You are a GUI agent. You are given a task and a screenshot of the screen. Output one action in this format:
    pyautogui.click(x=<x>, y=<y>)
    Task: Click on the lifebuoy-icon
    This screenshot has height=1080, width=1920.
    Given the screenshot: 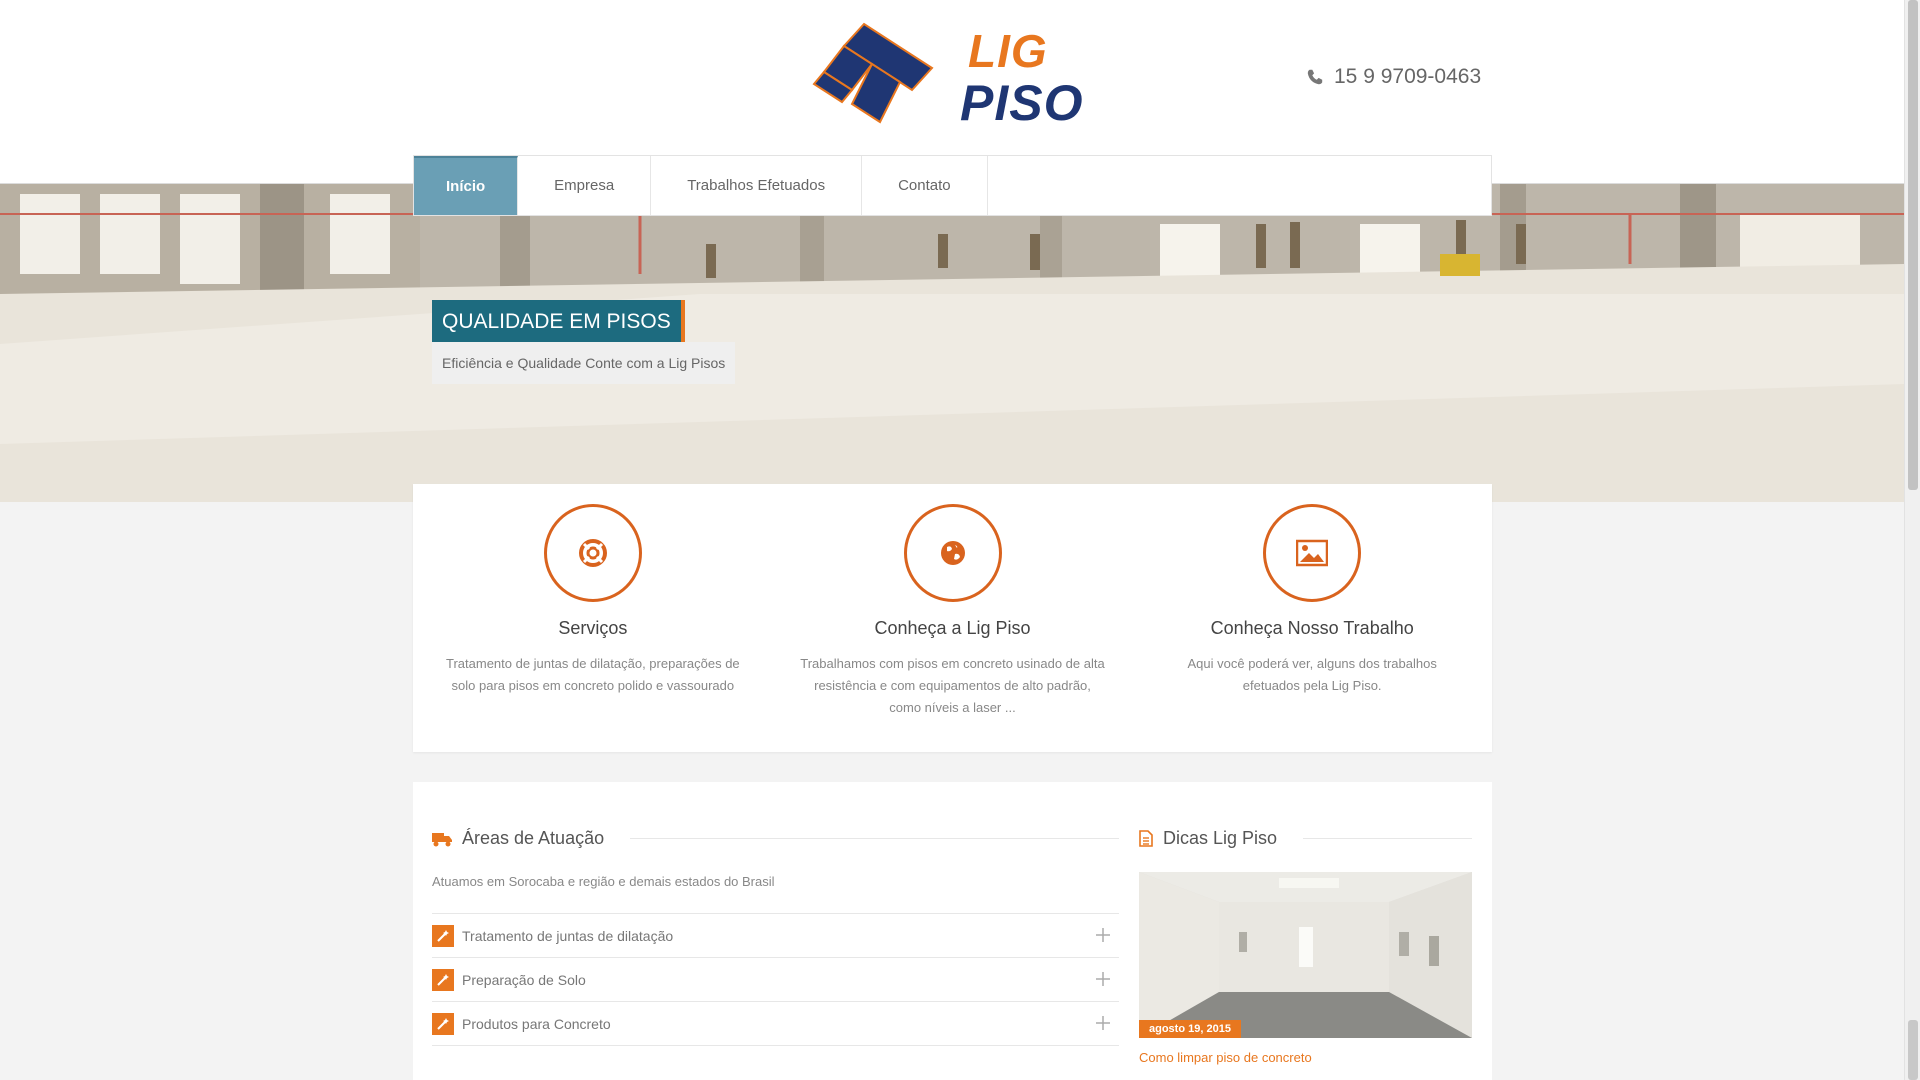 What is the action you would take?
    pyautogui.click(x=592, y=553)
    